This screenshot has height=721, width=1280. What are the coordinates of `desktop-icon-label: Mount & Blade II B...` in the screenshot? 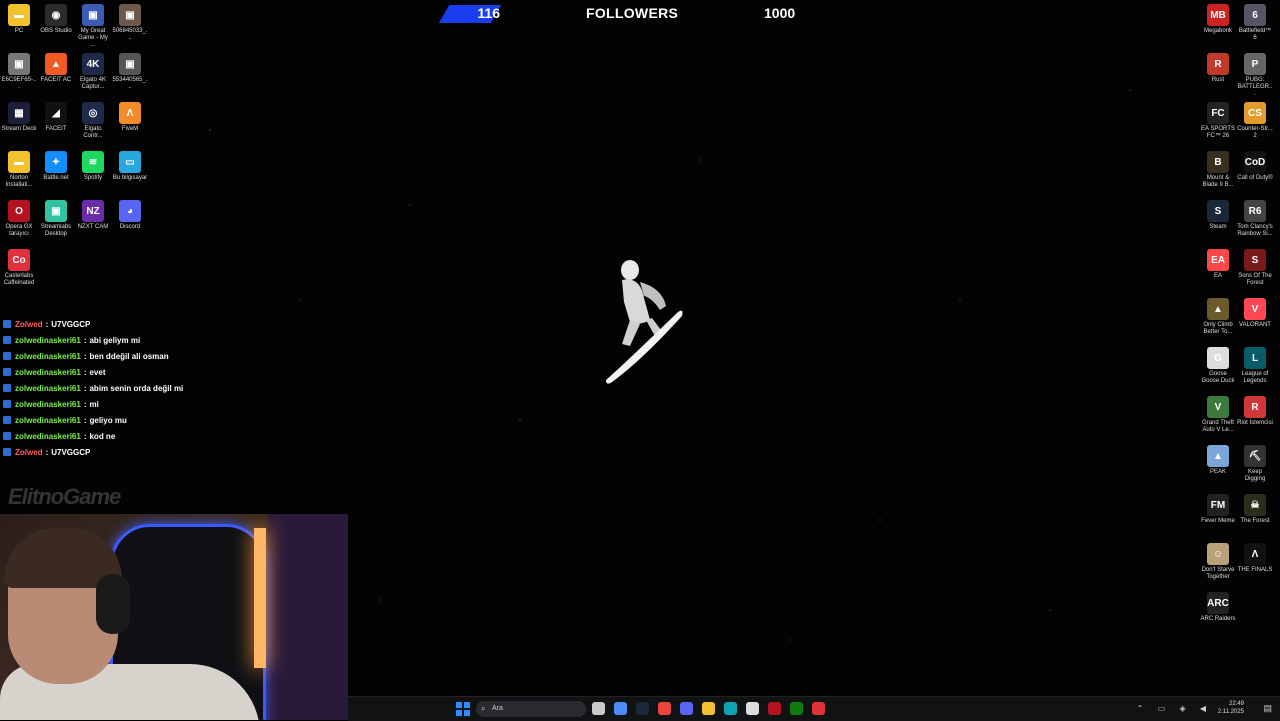 It's located at (1218, 181).